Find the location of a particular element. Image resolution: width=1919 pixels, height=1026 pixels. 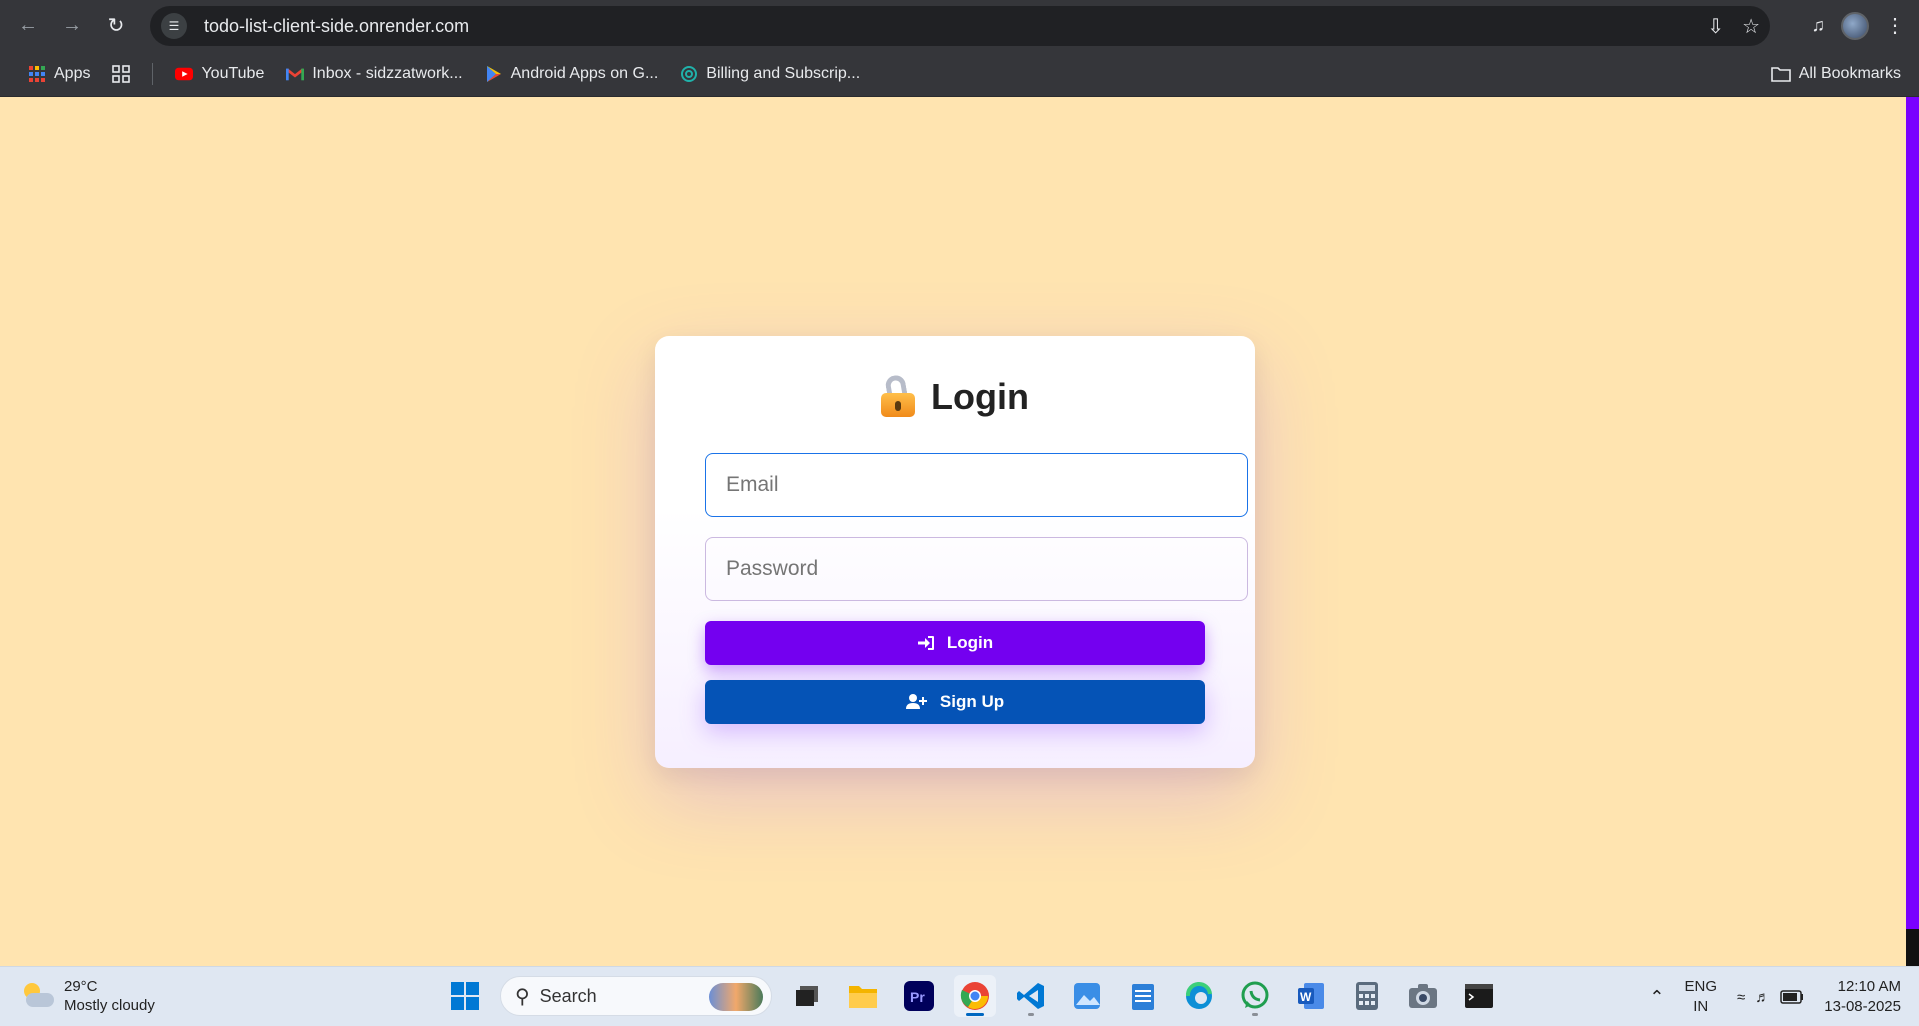

login-button-label: Login is located at coordinates (970, 642).